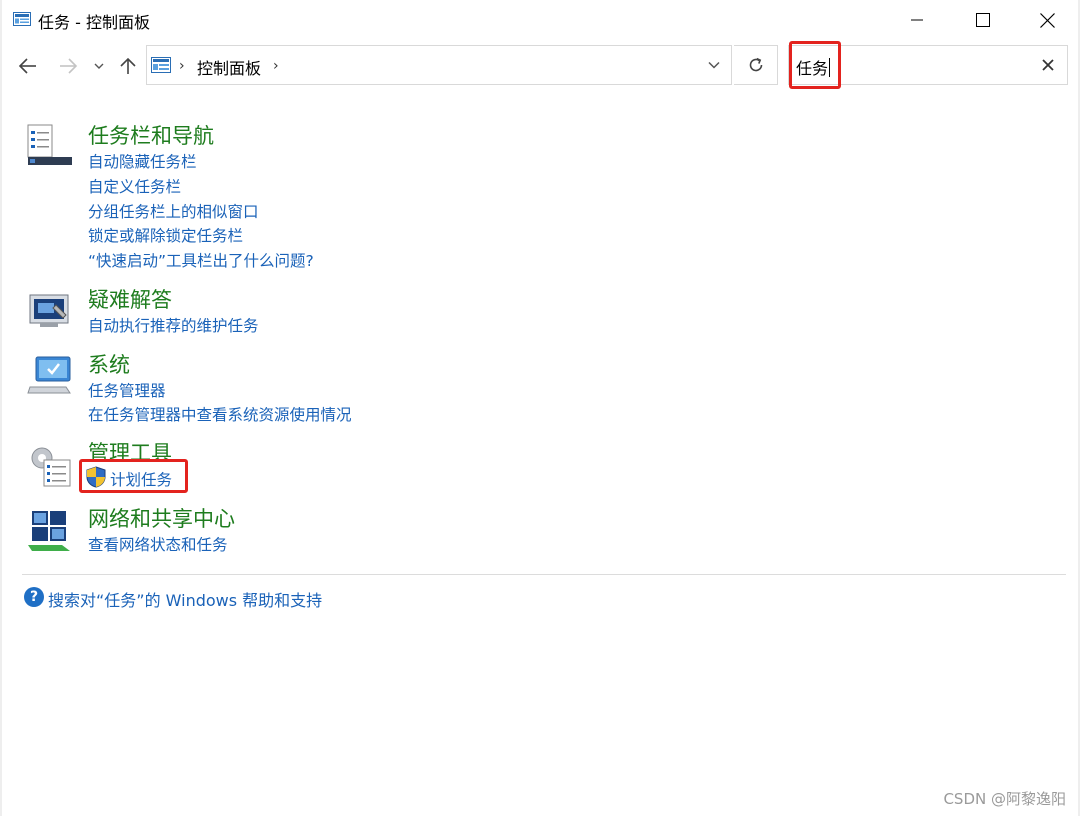  I want to click on refresh-button, so click(756, 65).